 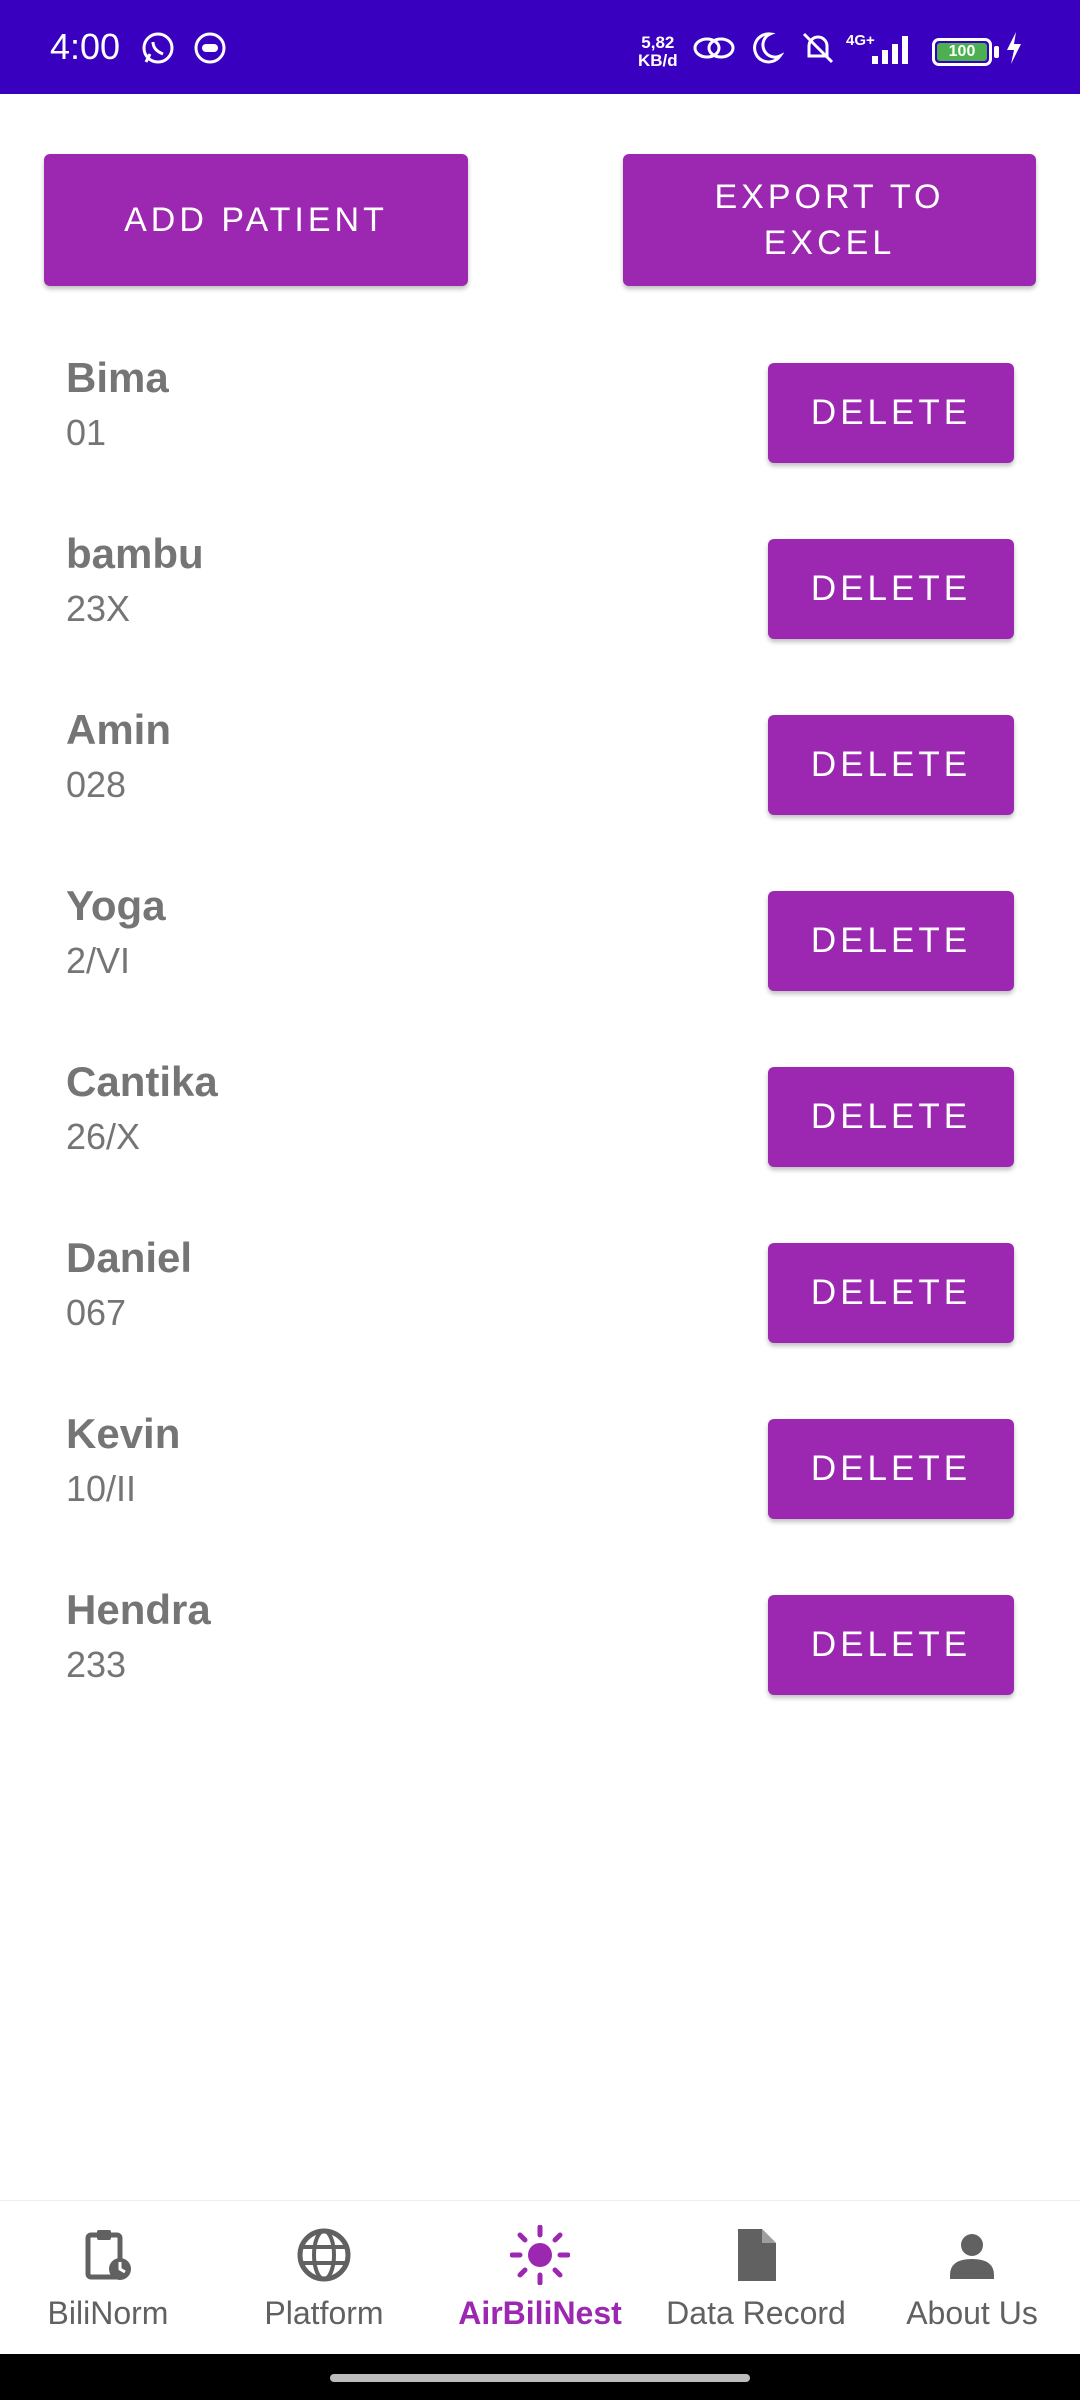 I want to click on list-item: Kevin 10/II DELETE, so click(x=540, y=1484).